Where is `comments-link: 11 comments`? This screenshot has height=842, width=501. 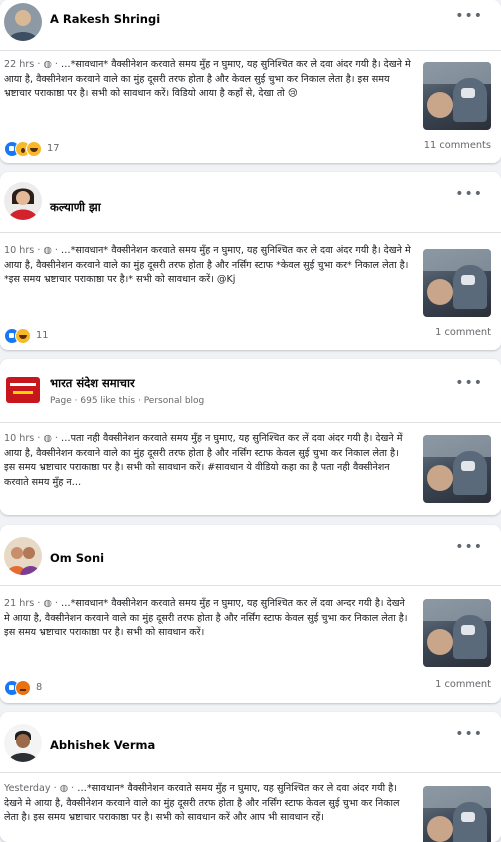 comments-link: 11 comments is located at coordinates (457, 145).